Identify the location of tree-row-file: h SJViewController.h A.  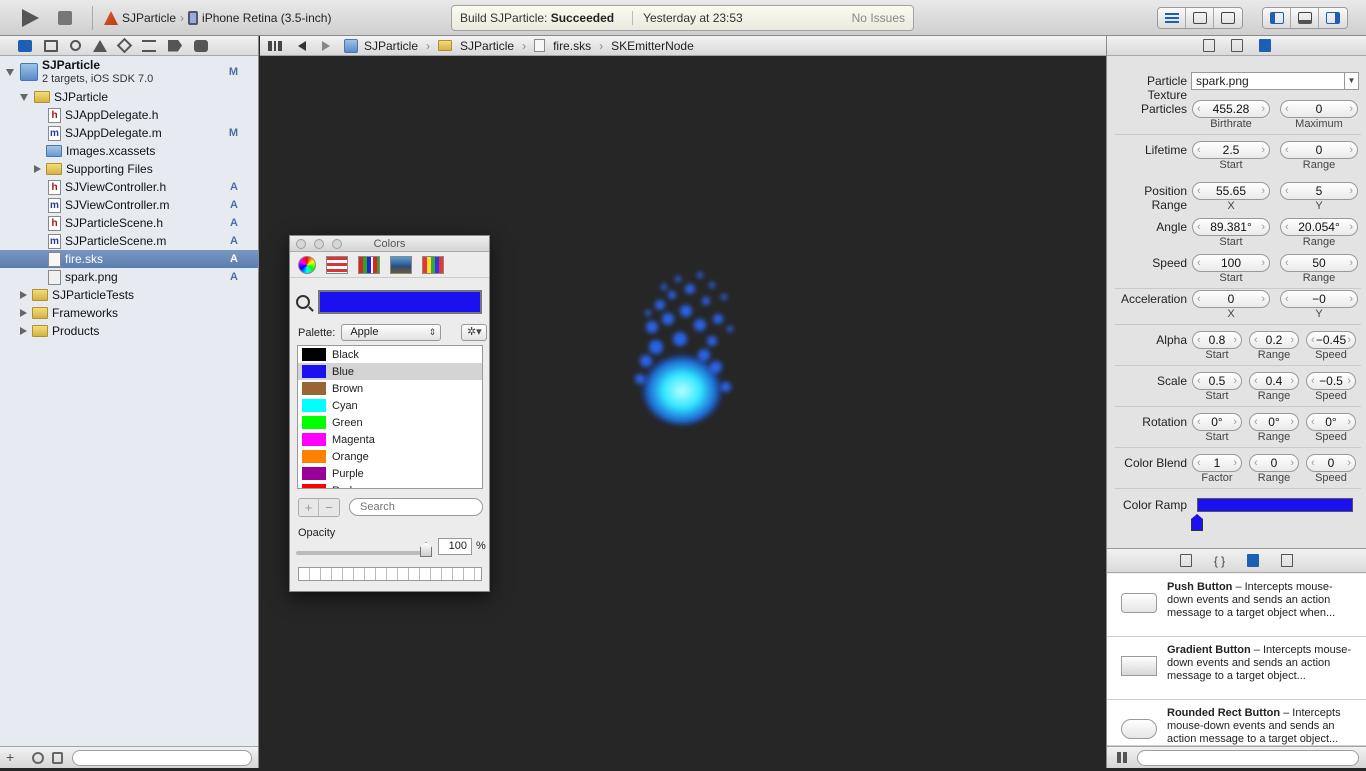
(129, 187).